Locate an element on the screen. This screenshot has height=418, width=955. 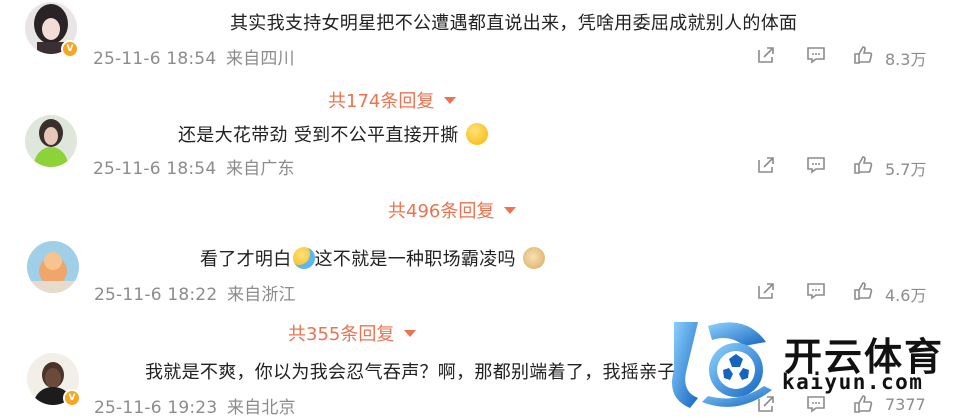
comment-location: 来自北京 is located at coordinates (261, 408).